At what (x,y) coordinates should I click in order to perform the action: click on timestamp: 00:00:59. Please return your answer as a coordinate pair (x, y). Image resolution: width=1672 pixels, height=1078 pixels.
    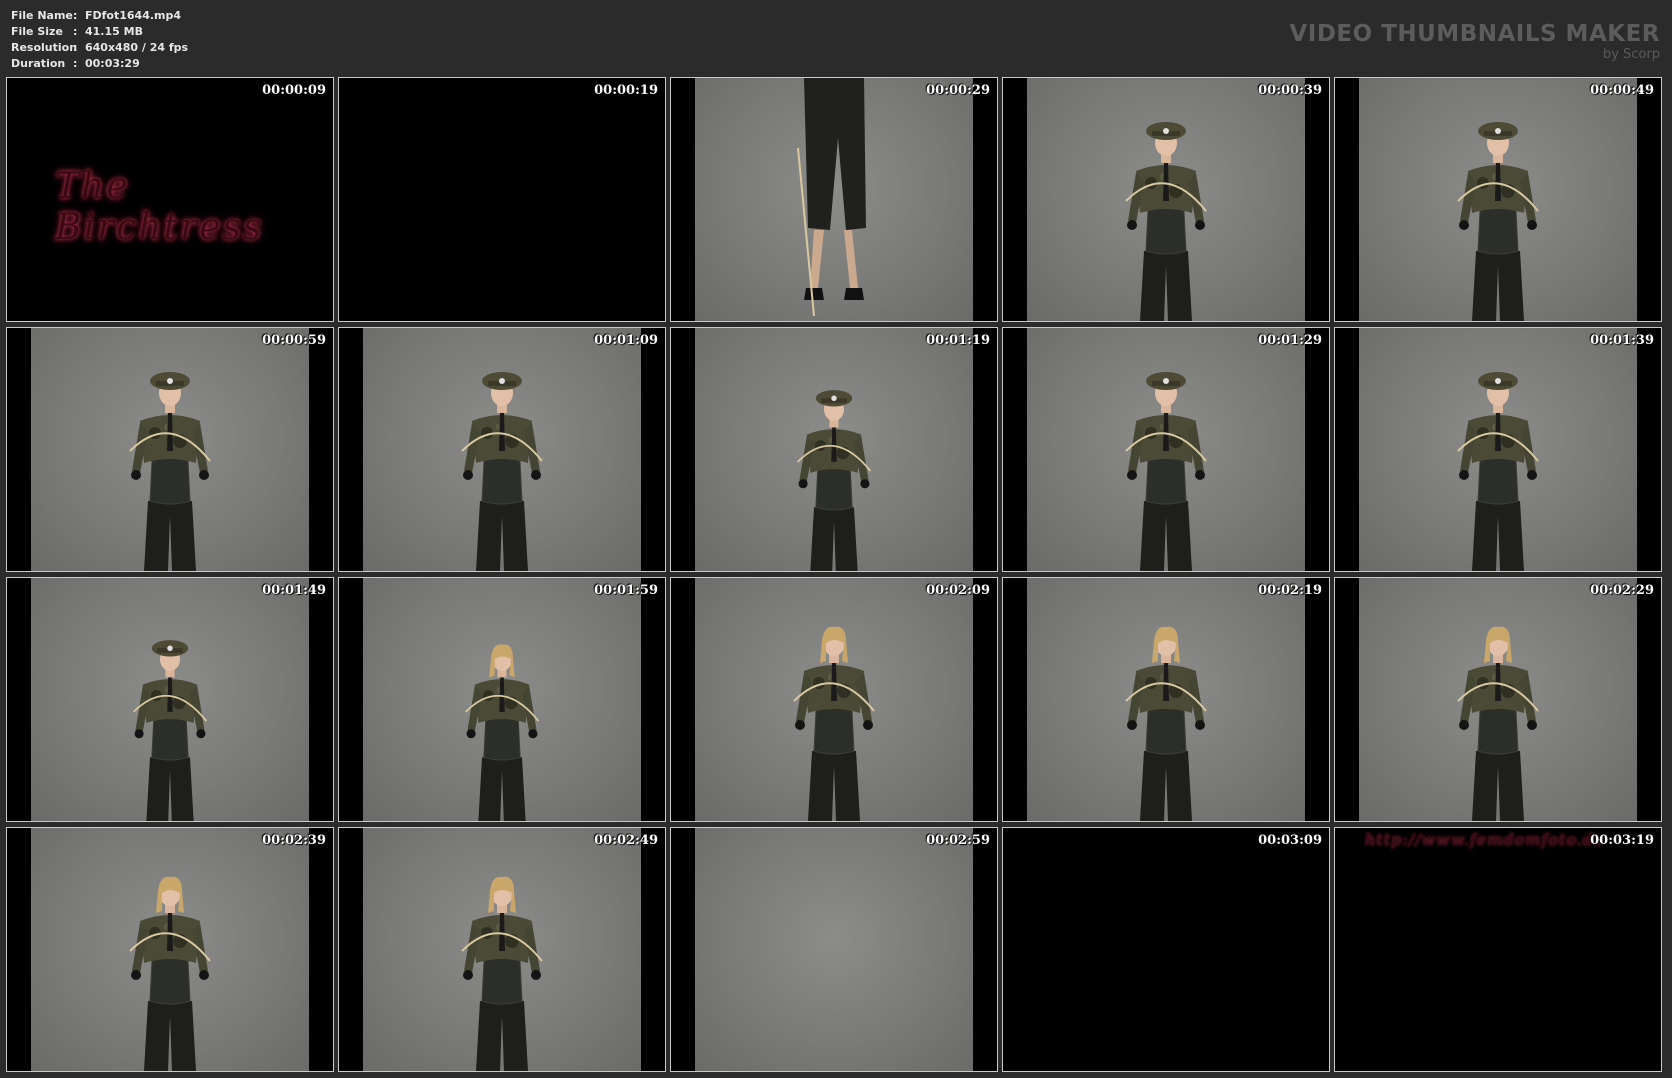
    Looking at the image, I should click on (294, 340).